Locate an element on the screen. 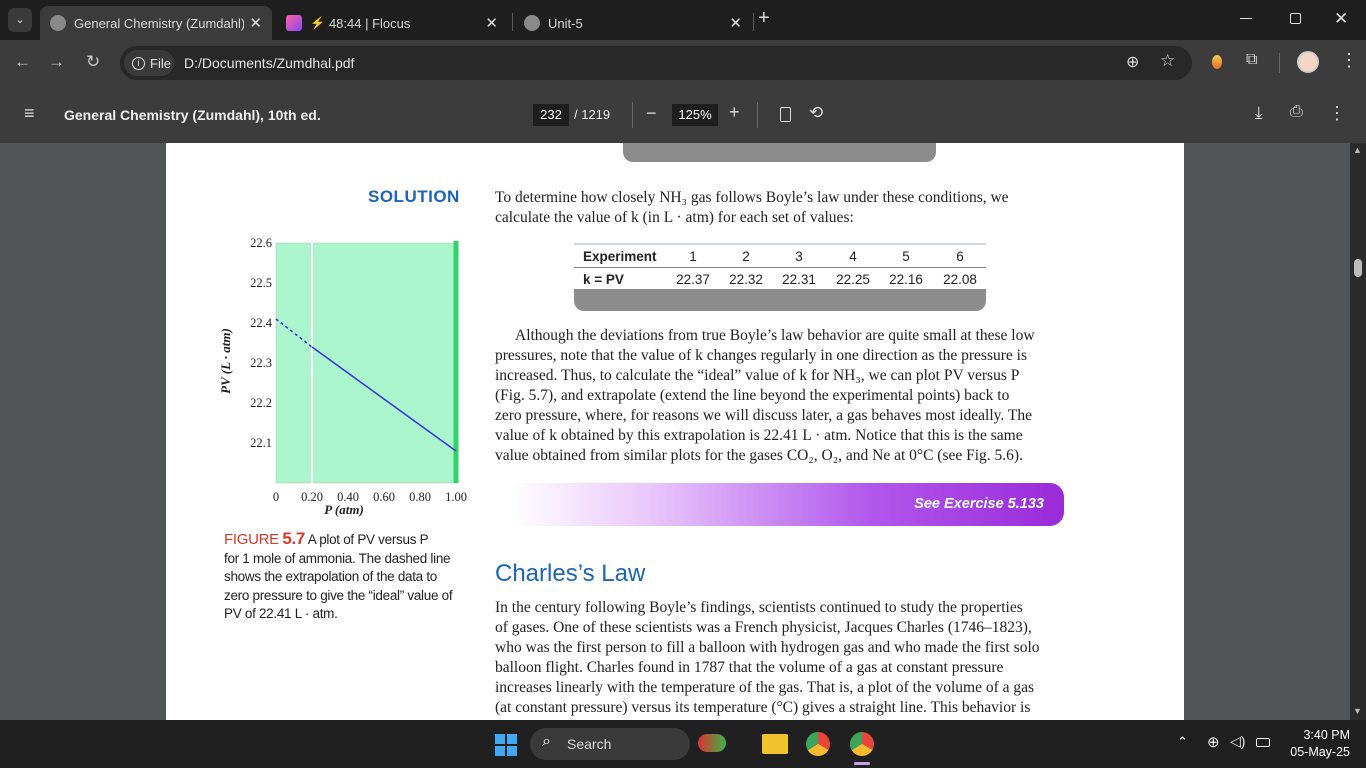 The image size is (1366, 768). info-icon: i is located at coordinates (138, 63).